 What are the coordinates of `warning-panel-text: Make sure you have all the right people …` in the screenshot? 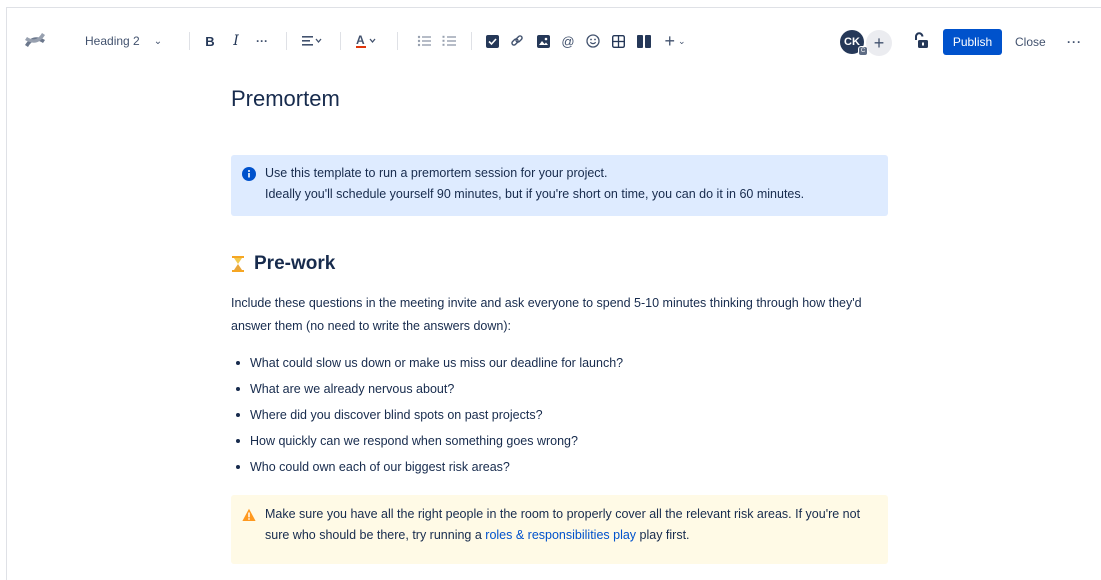 It's located at (570, 525).